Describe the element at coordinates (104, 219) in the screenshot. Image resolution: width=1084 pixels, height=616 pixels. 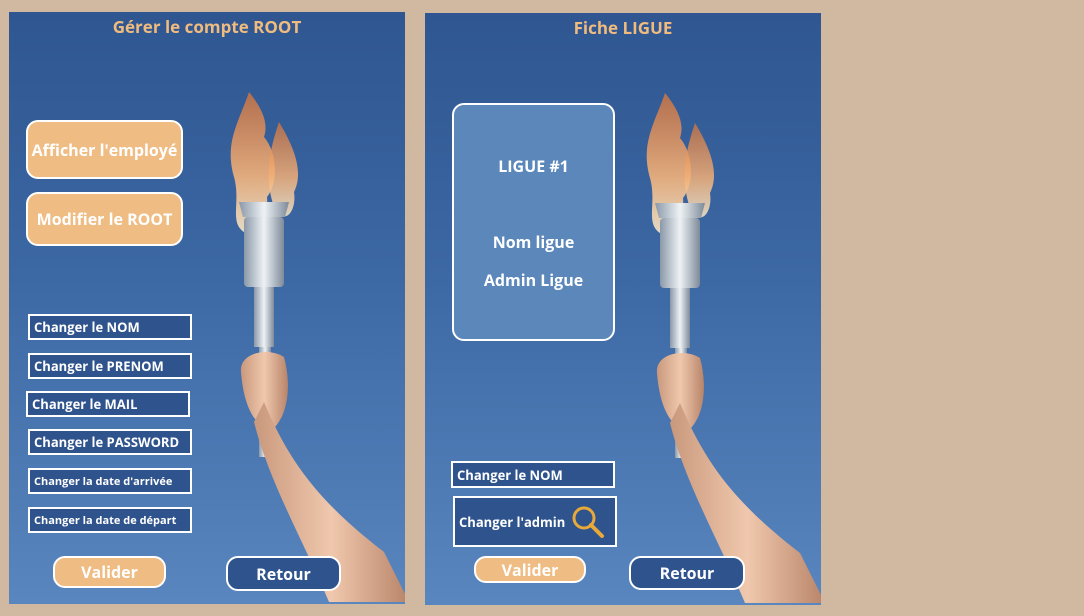
I see `modify-root-button: Modifier le ROOT` at that location.